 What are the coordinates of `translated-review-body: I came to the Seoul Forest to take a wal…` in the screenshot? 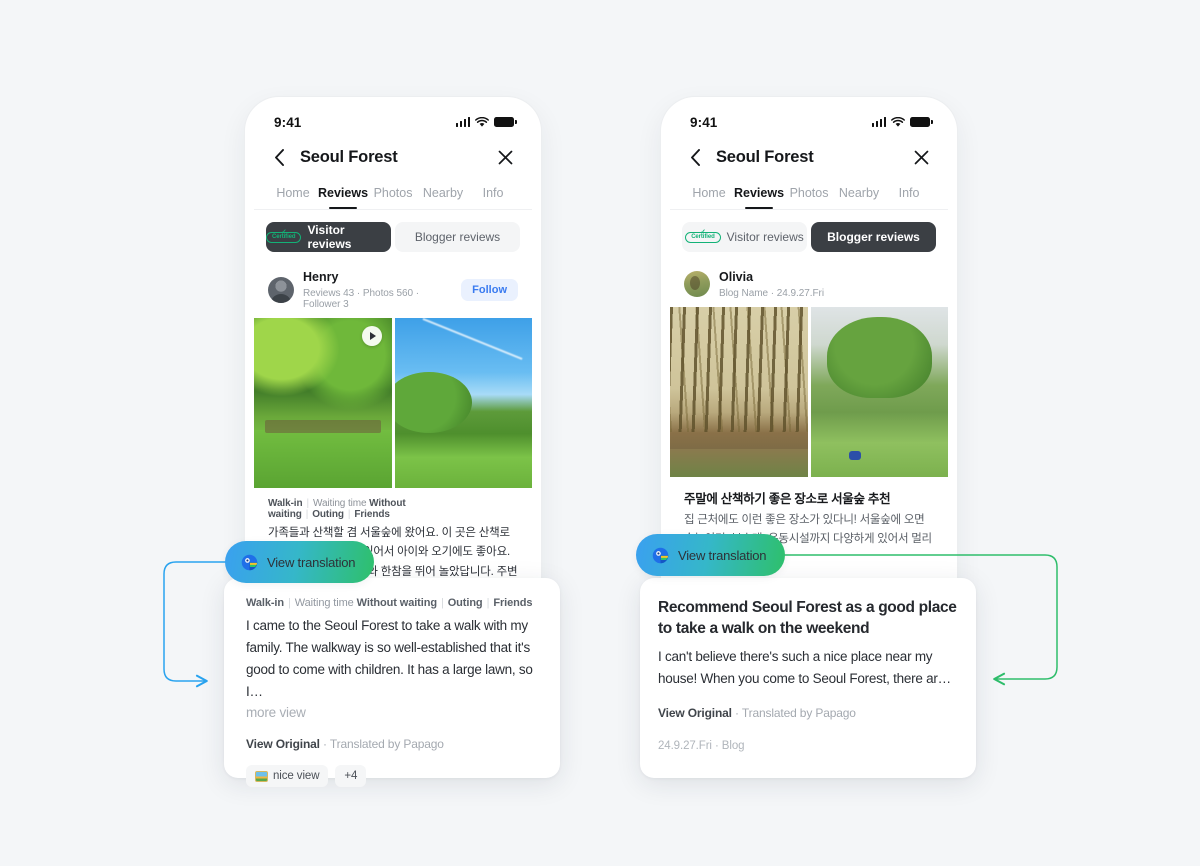 It's located at (389, 658).